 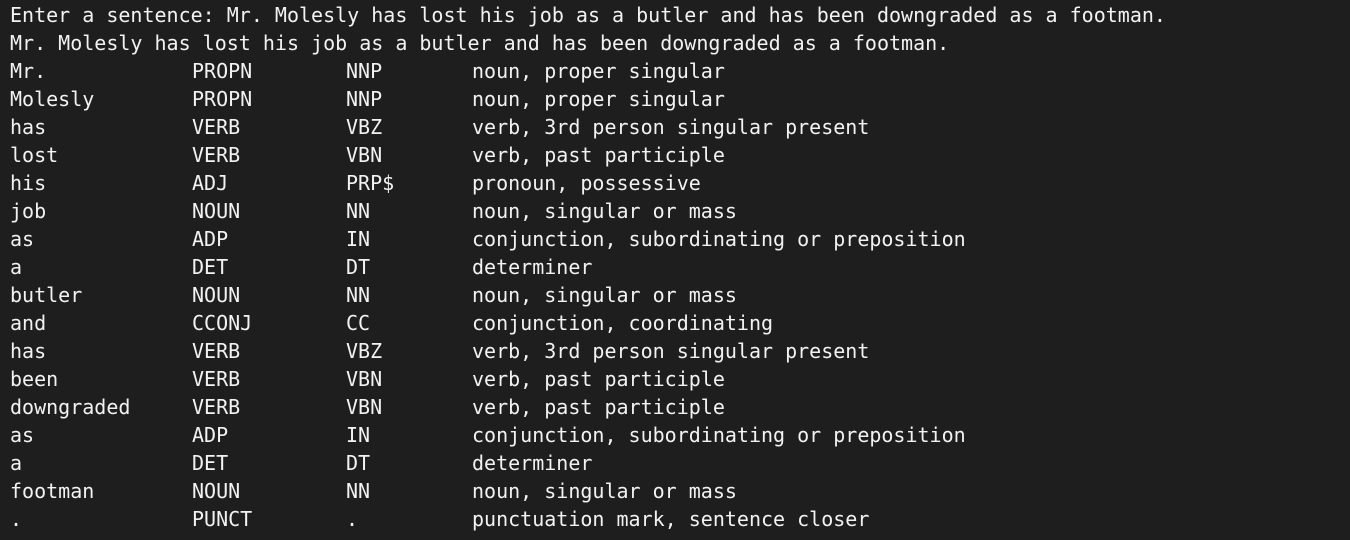 I want to click on token-cell: lost, so click(x=34, y=155).